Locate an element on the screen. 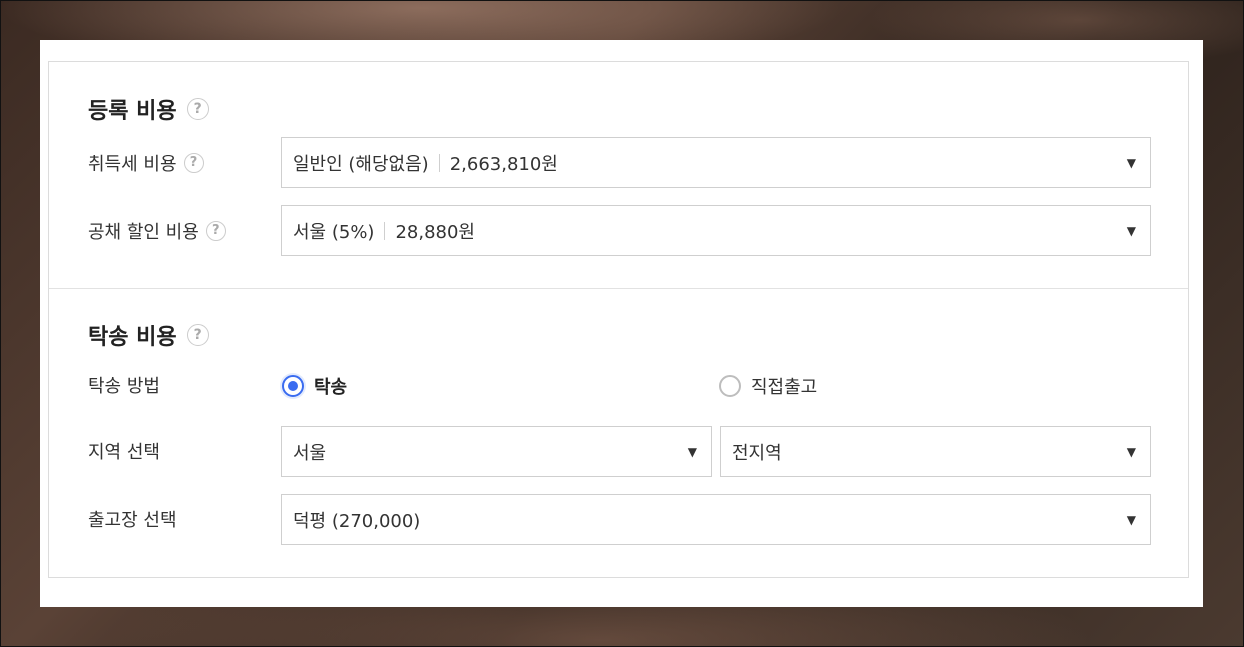 Image resolution: width=1244 pixels, height=647 pixels. radio-unchecked-icon is located at coordinates (730, 386).